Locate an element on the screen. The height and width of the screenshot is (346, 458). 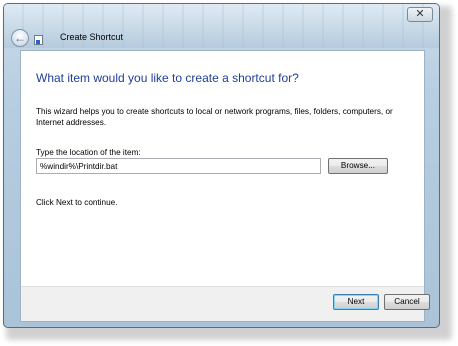
back-button: ← is located at coordinates (20, 38).